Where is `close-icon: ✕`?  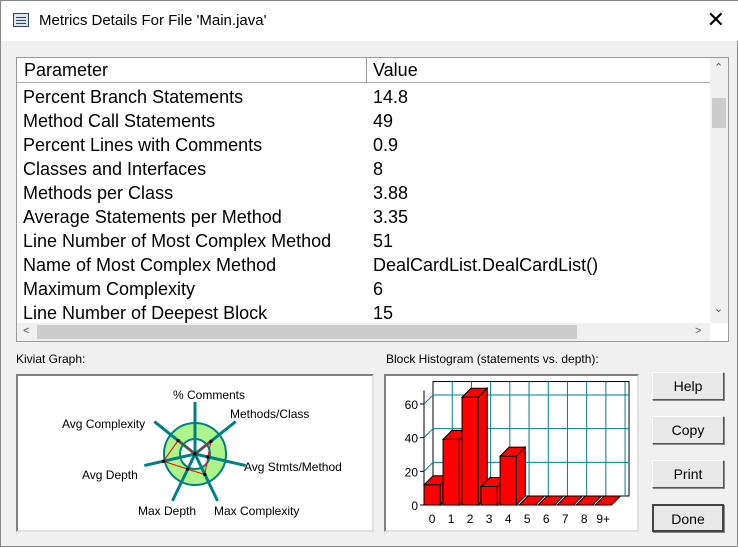
close-icon: ✕ is located at coordinates (716, 20).